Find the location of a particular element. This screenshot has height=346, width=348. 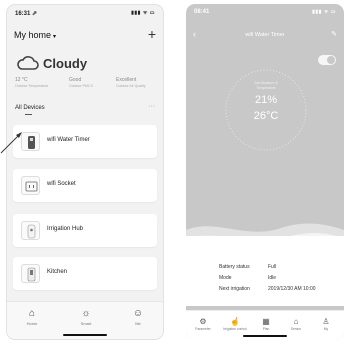

tab-plan: ▦ Plan is located at coordinates (266, 323).